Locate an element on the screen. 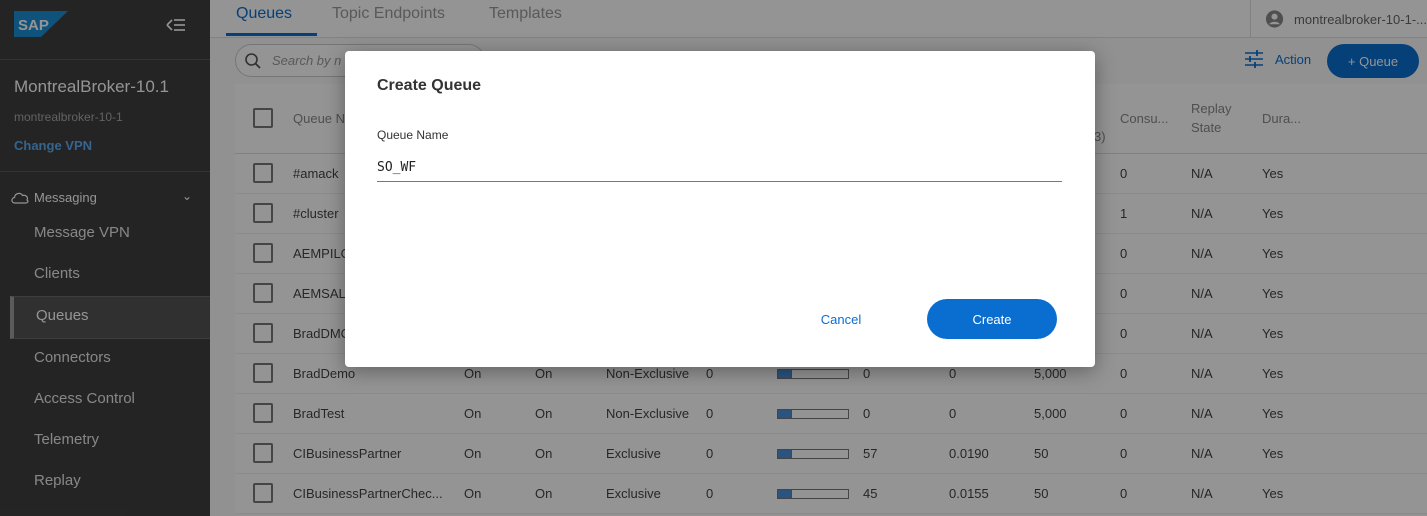  cancel-button: Cancel is located at coordinates (841, 319).